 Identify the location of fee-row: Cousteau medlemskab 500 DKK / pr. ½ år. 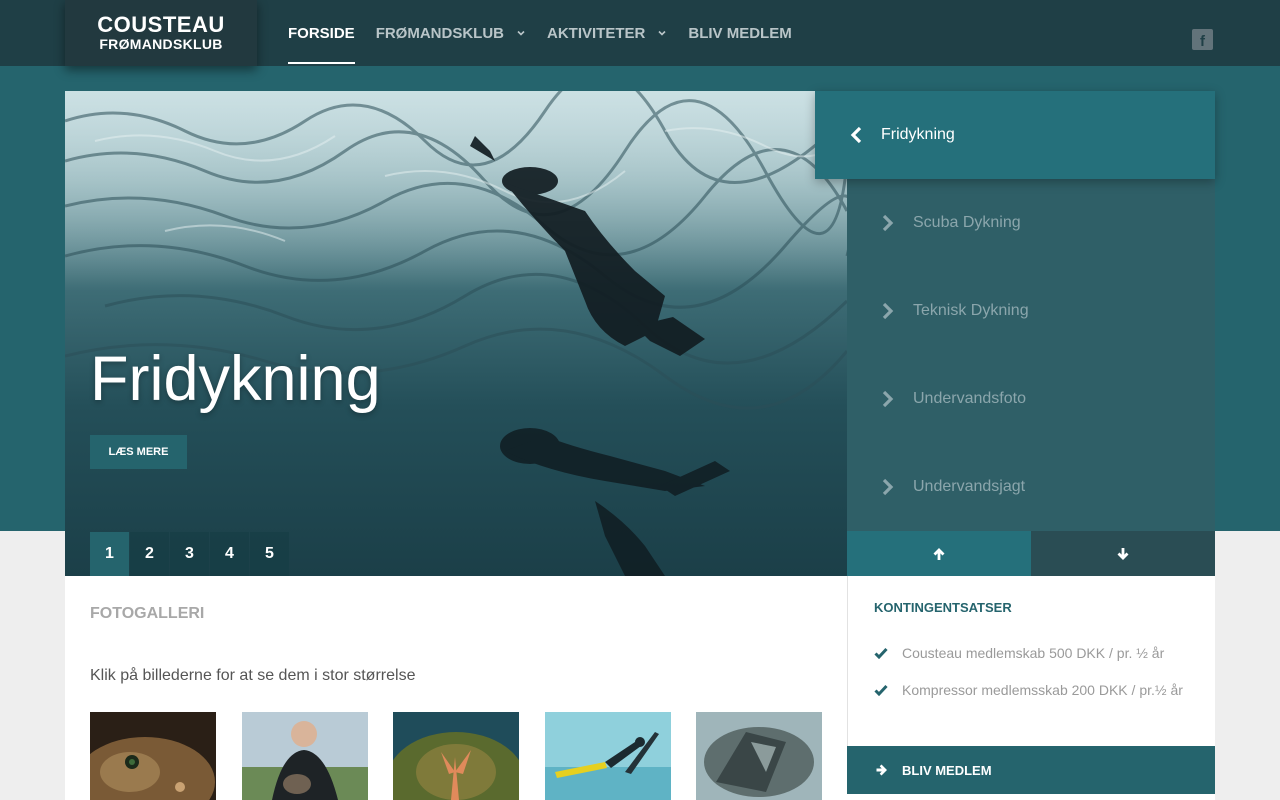
(1019, 653).